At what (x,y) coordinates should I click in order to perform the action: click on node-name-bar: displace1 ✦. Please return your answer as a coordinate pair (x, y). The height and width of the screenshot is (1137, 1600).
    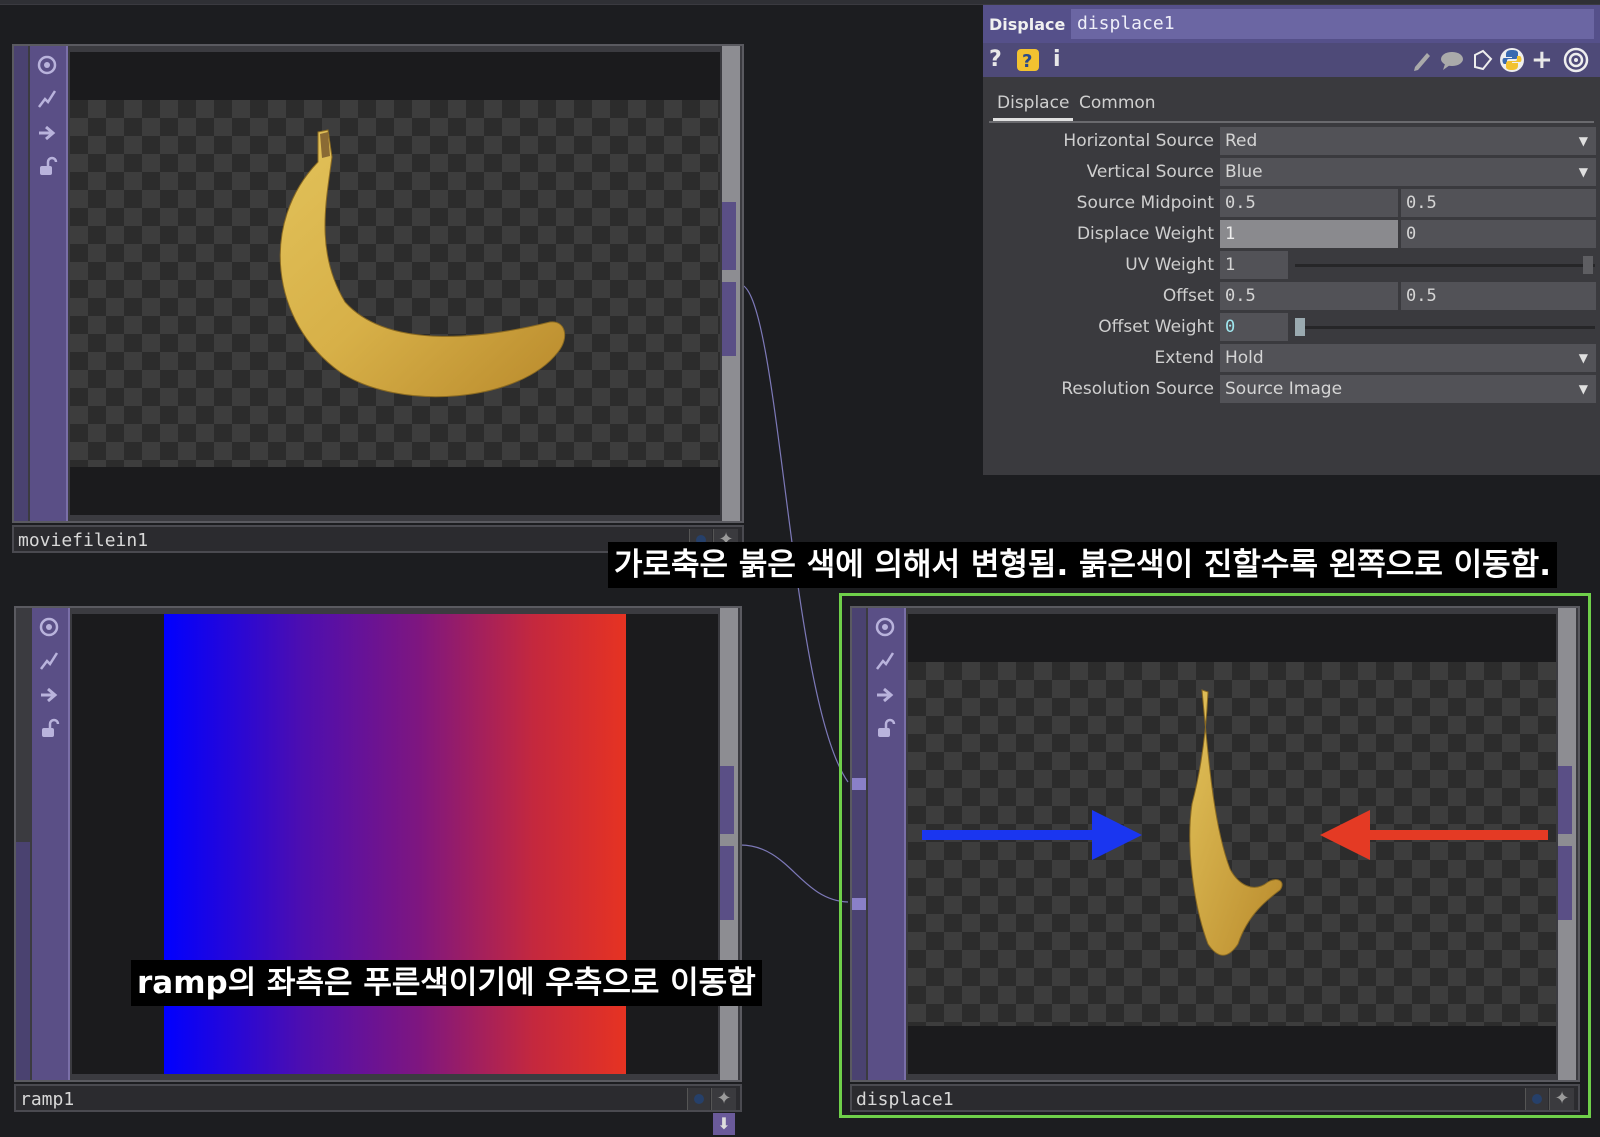
    Looking at the image, I should click on (1215, 1098).